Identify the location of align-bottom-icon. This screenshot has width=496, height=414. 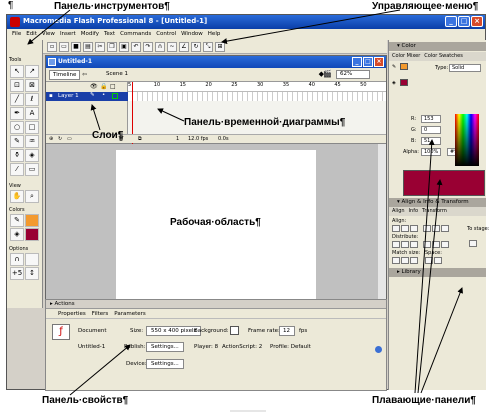
(445, 228).